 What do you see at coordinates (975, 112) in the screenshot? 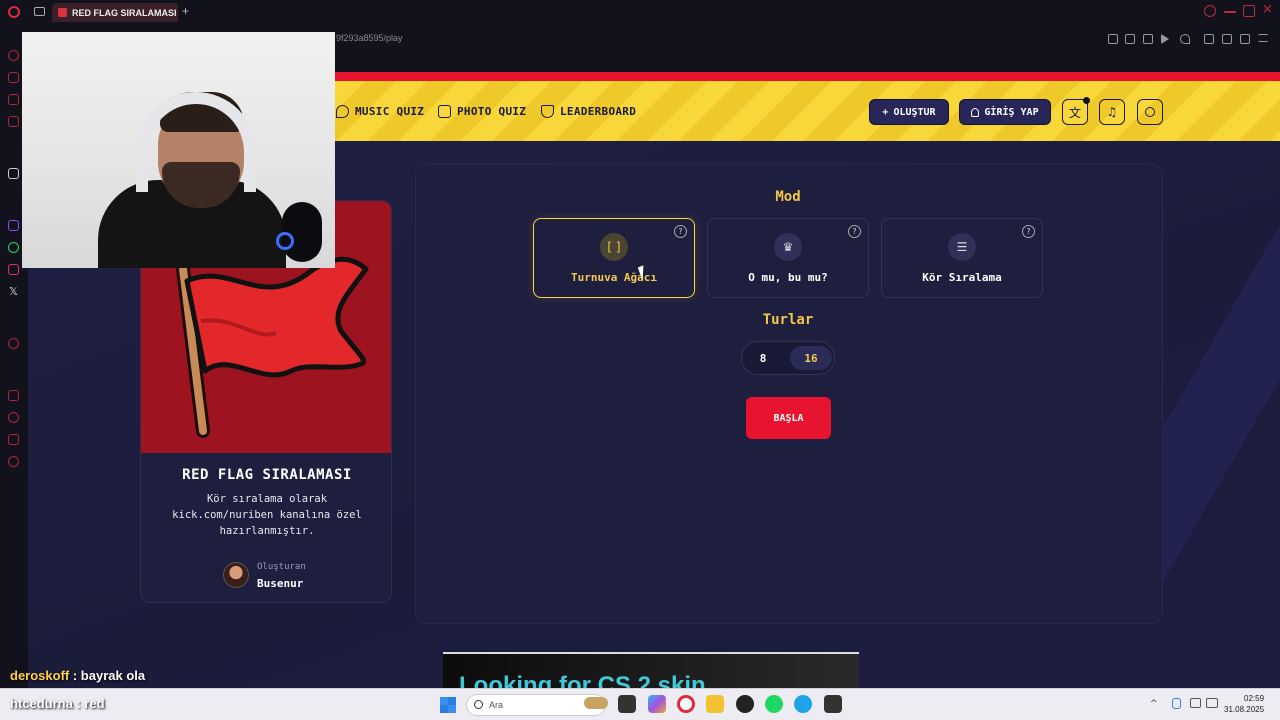
I see `user-icon` at bounding box center [975, 112].